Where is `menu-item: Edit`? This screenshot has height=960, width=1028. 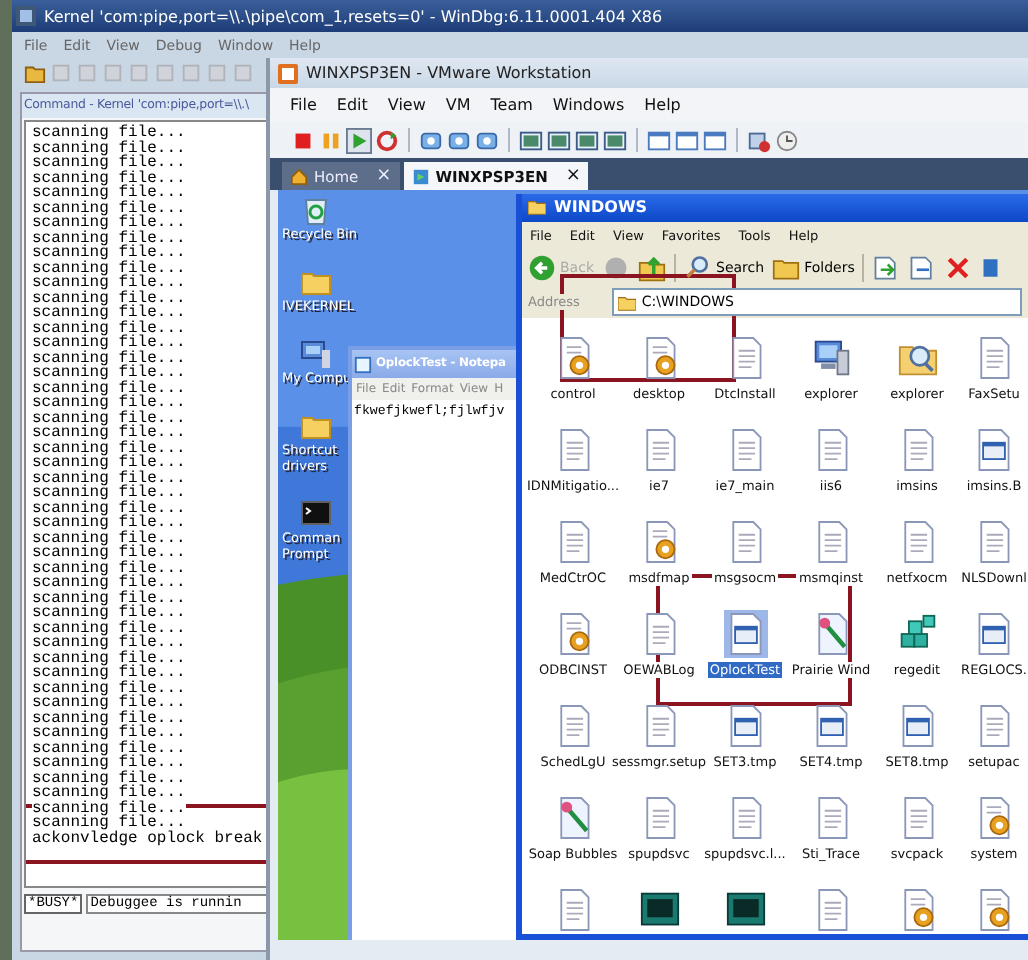 menu-item: Edit is located at coordinates (352, 105).